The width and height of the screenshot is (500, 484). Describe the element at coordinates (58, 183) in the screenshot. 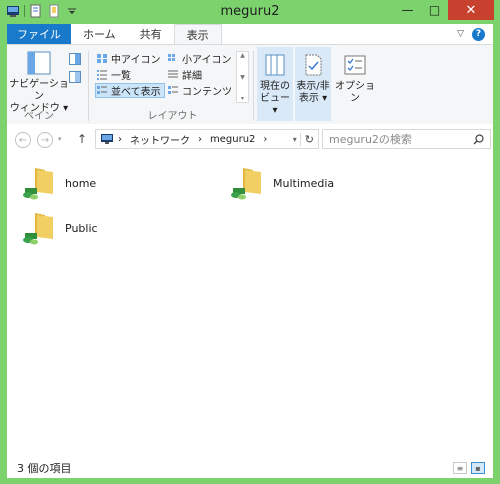

I see `list-item: home` at that location.